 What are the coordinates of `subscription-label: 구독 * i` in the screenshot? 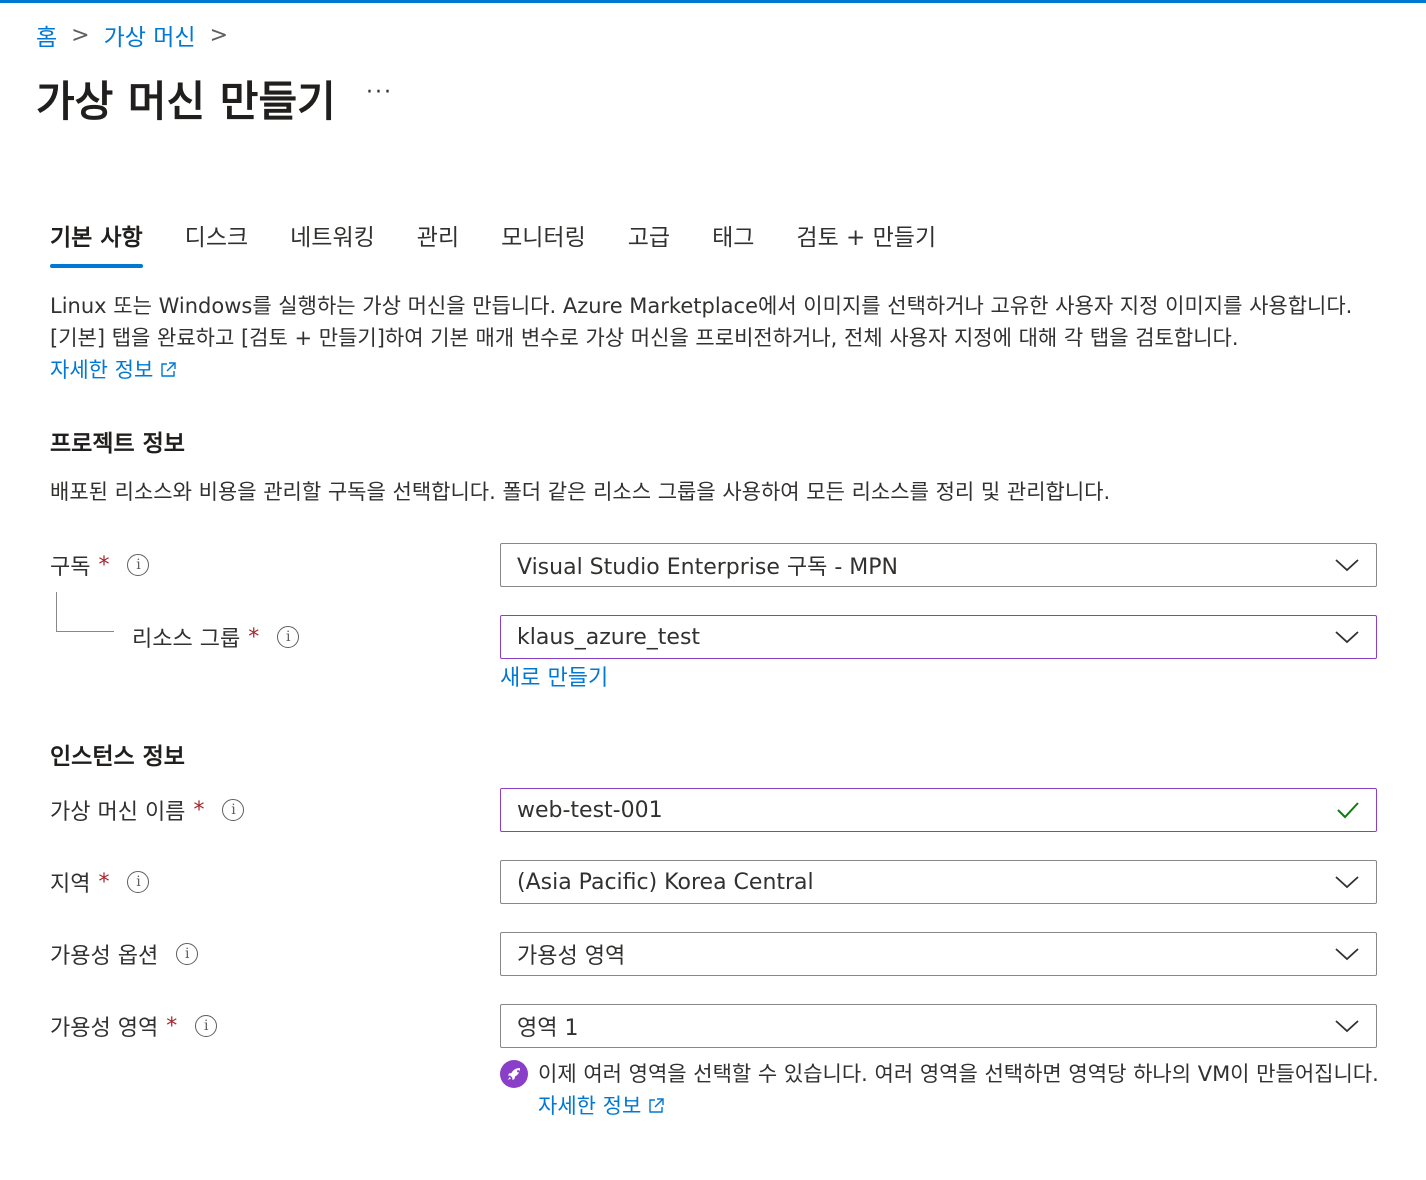 It's located at (100, 565).